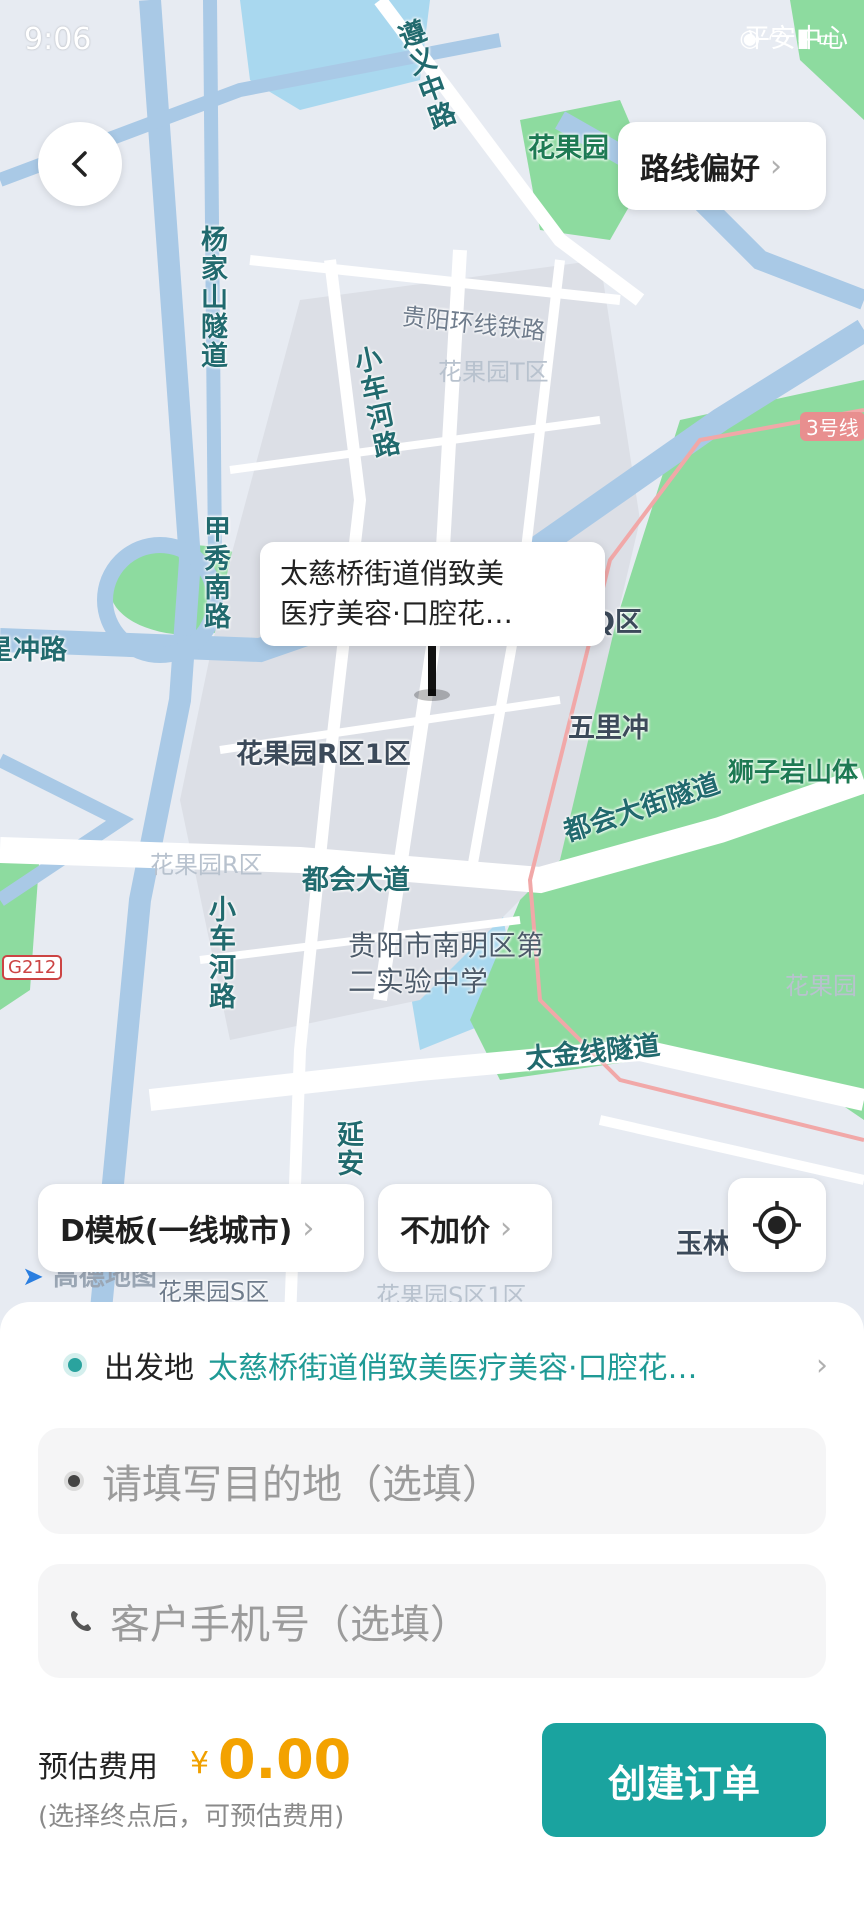 This screenshot has width=864, height=1920. I want to click on fee-amount: 0.00, so click(285, 1759).